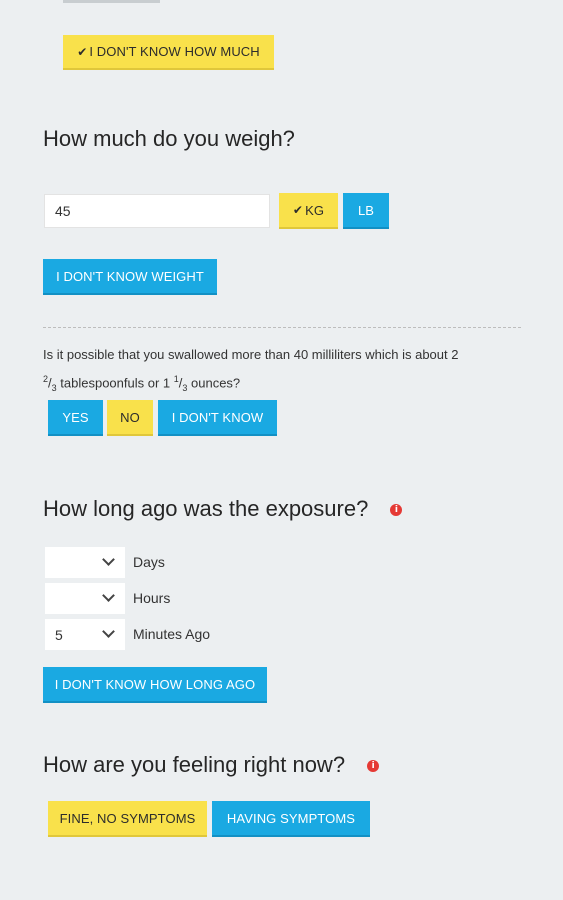 This screenshot has width=563, height=900. I want to click on dont-know-swallow-label: I DON'T KNOW, so click(217, 417).